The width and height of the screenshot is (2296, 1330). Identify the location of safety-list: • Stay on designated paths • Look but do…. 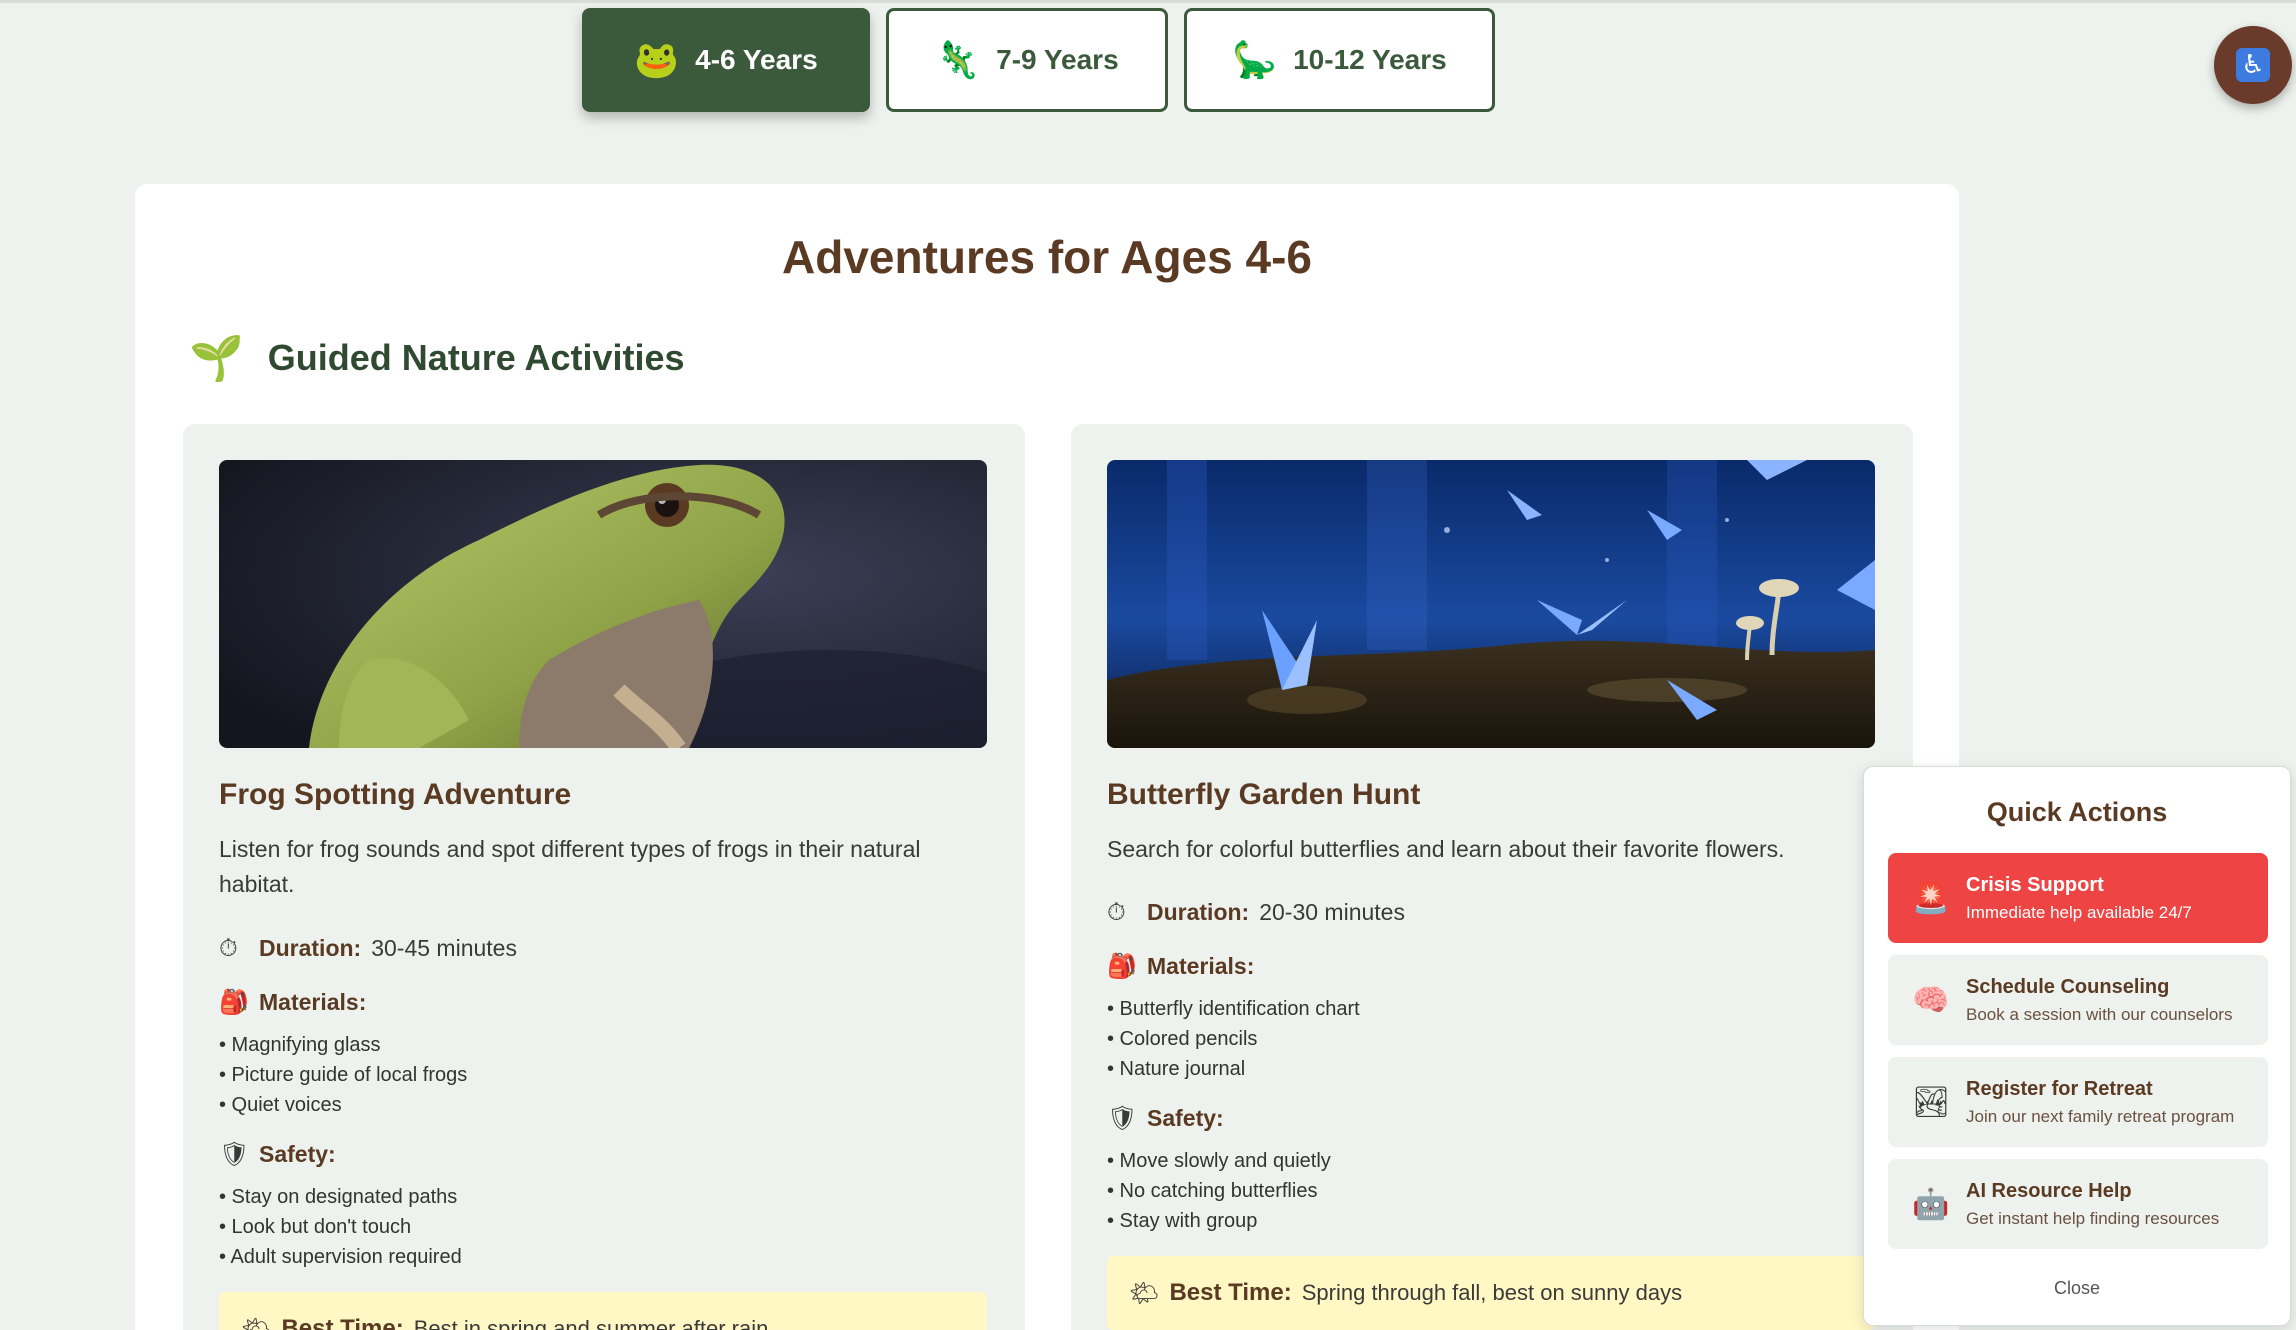
(340, 1227).